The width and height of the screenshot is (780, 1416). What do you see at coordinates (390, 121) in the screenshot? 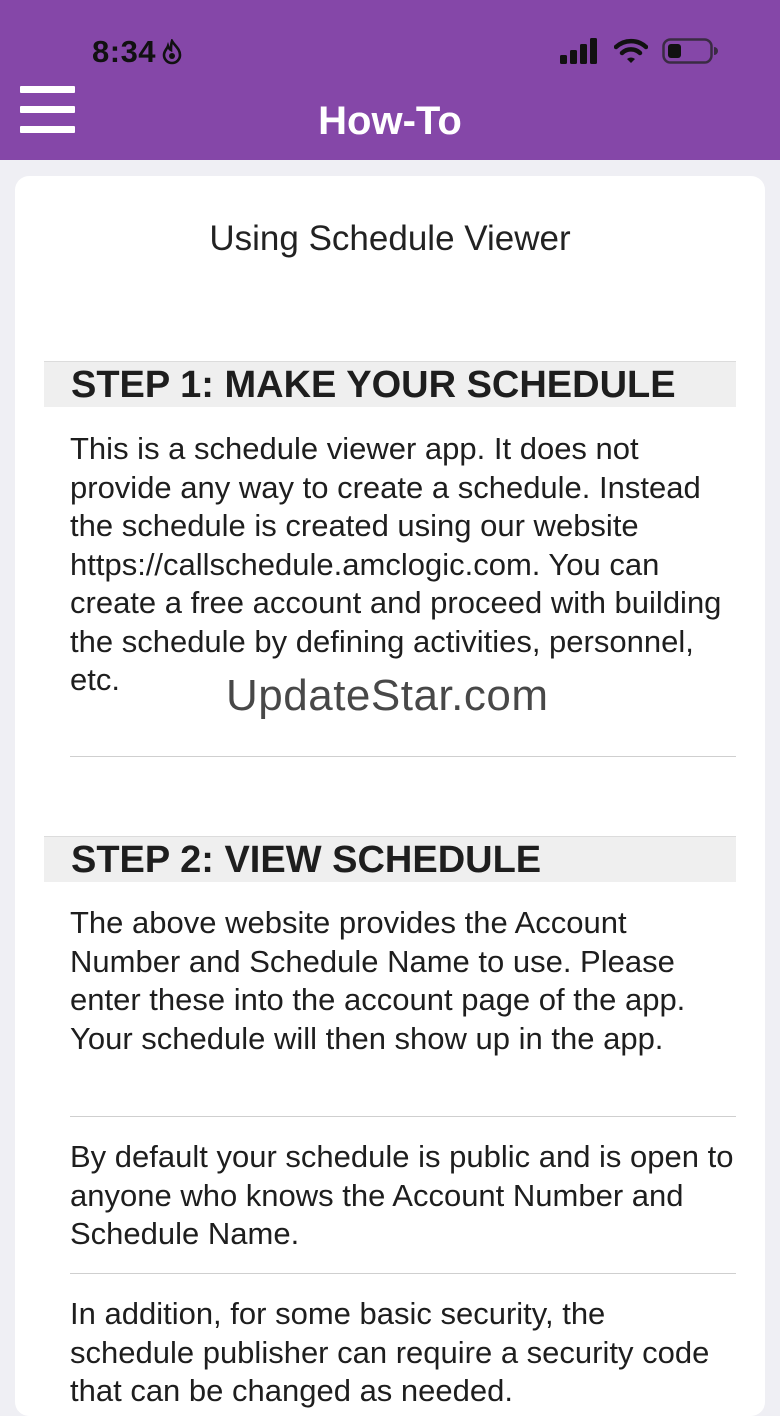
I see `page-title: How-To` at bounding box center [390, 121].